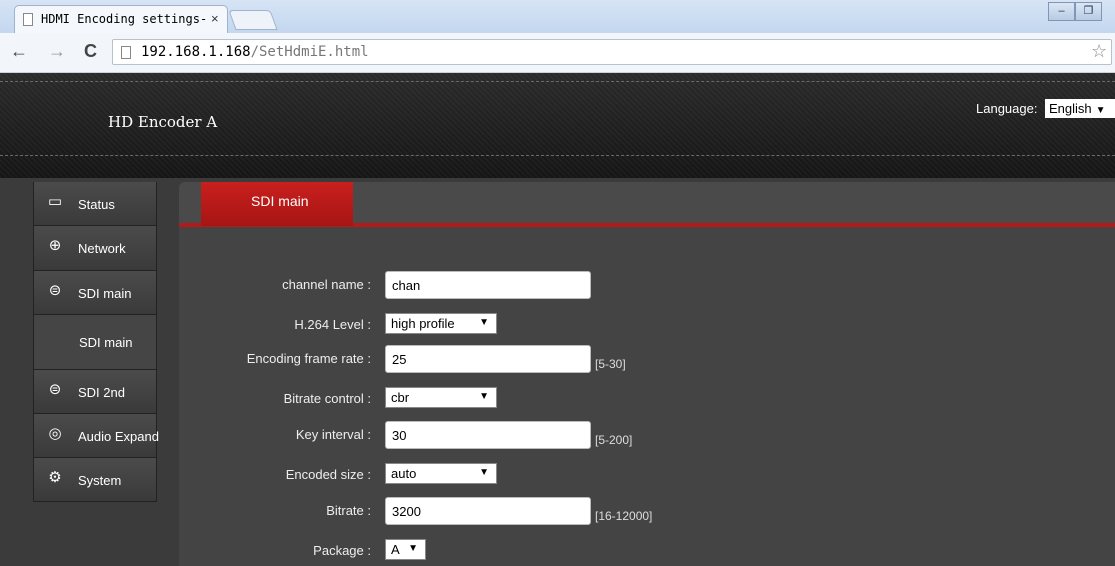 This screenshot has width=1115, height=566. Describe the element at coordinates (124, 19) in the screenshot. I see `tab-title: HDMI Encoding settings-` at that location.